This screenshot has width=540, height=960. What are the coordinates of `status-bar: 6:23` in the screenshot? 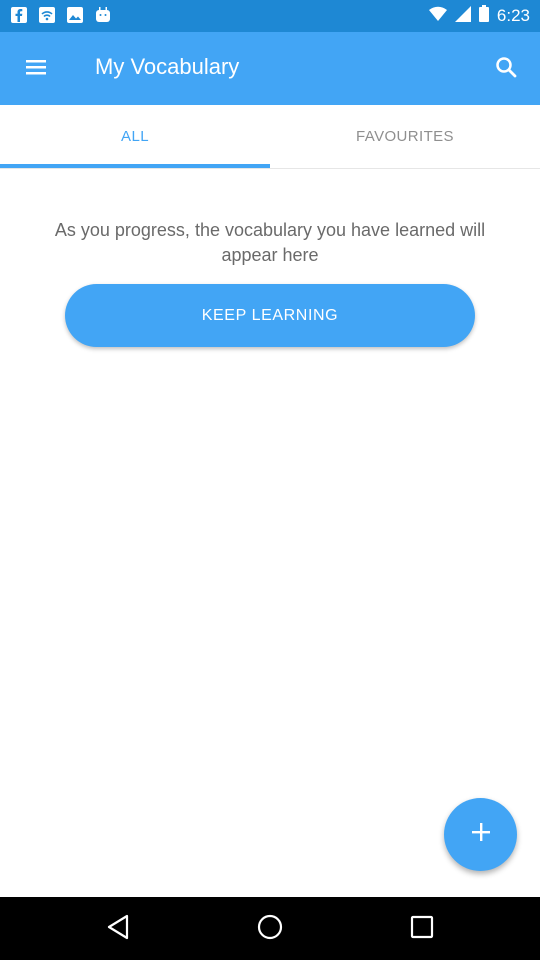 It's located at (270, 16).